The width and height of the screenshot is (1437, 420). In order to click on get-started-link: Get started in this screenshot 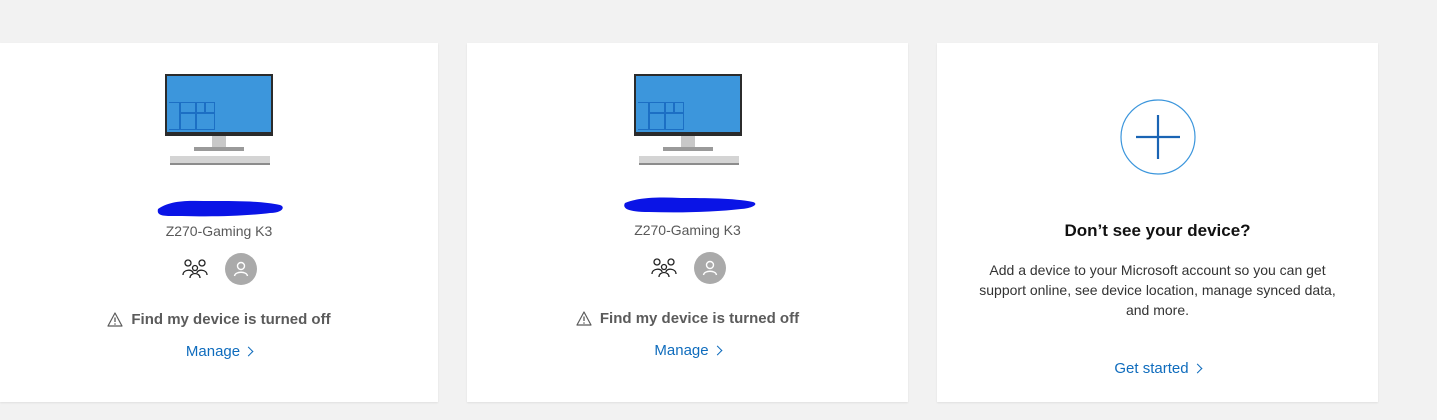, I will do `click(1157, 368)`.